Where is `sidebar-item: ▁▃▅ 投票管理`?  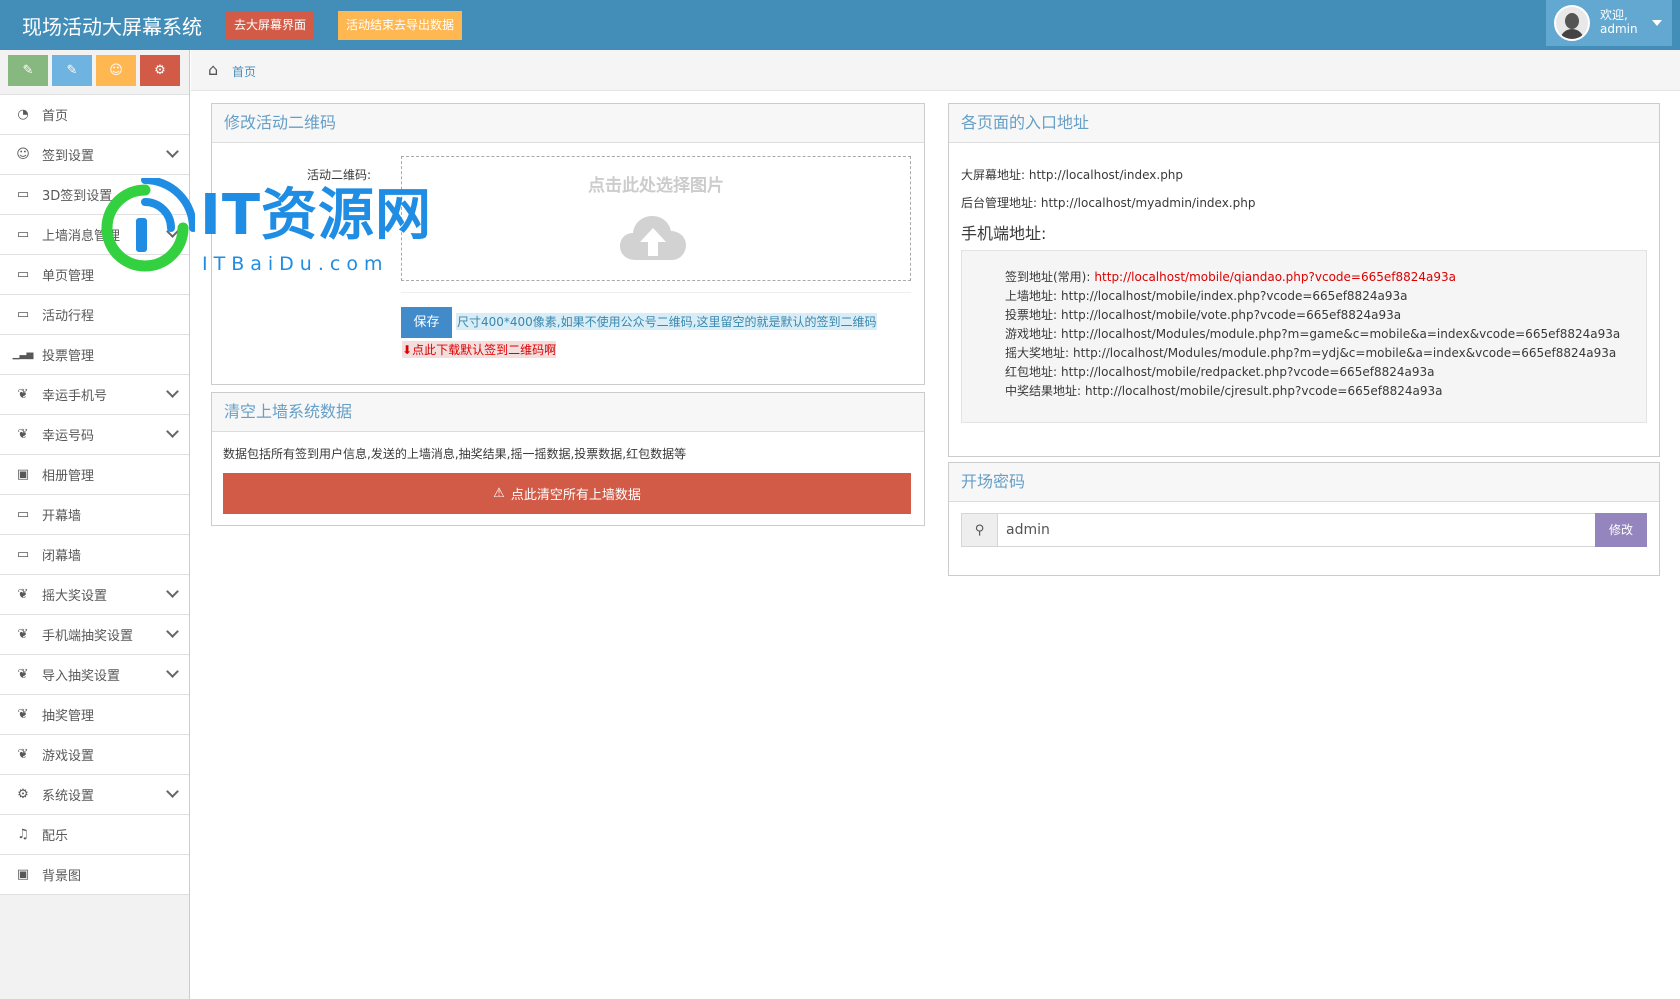 sidebar-item: ▁▃▅ 投票管理 is located at coordinates (94, 355).